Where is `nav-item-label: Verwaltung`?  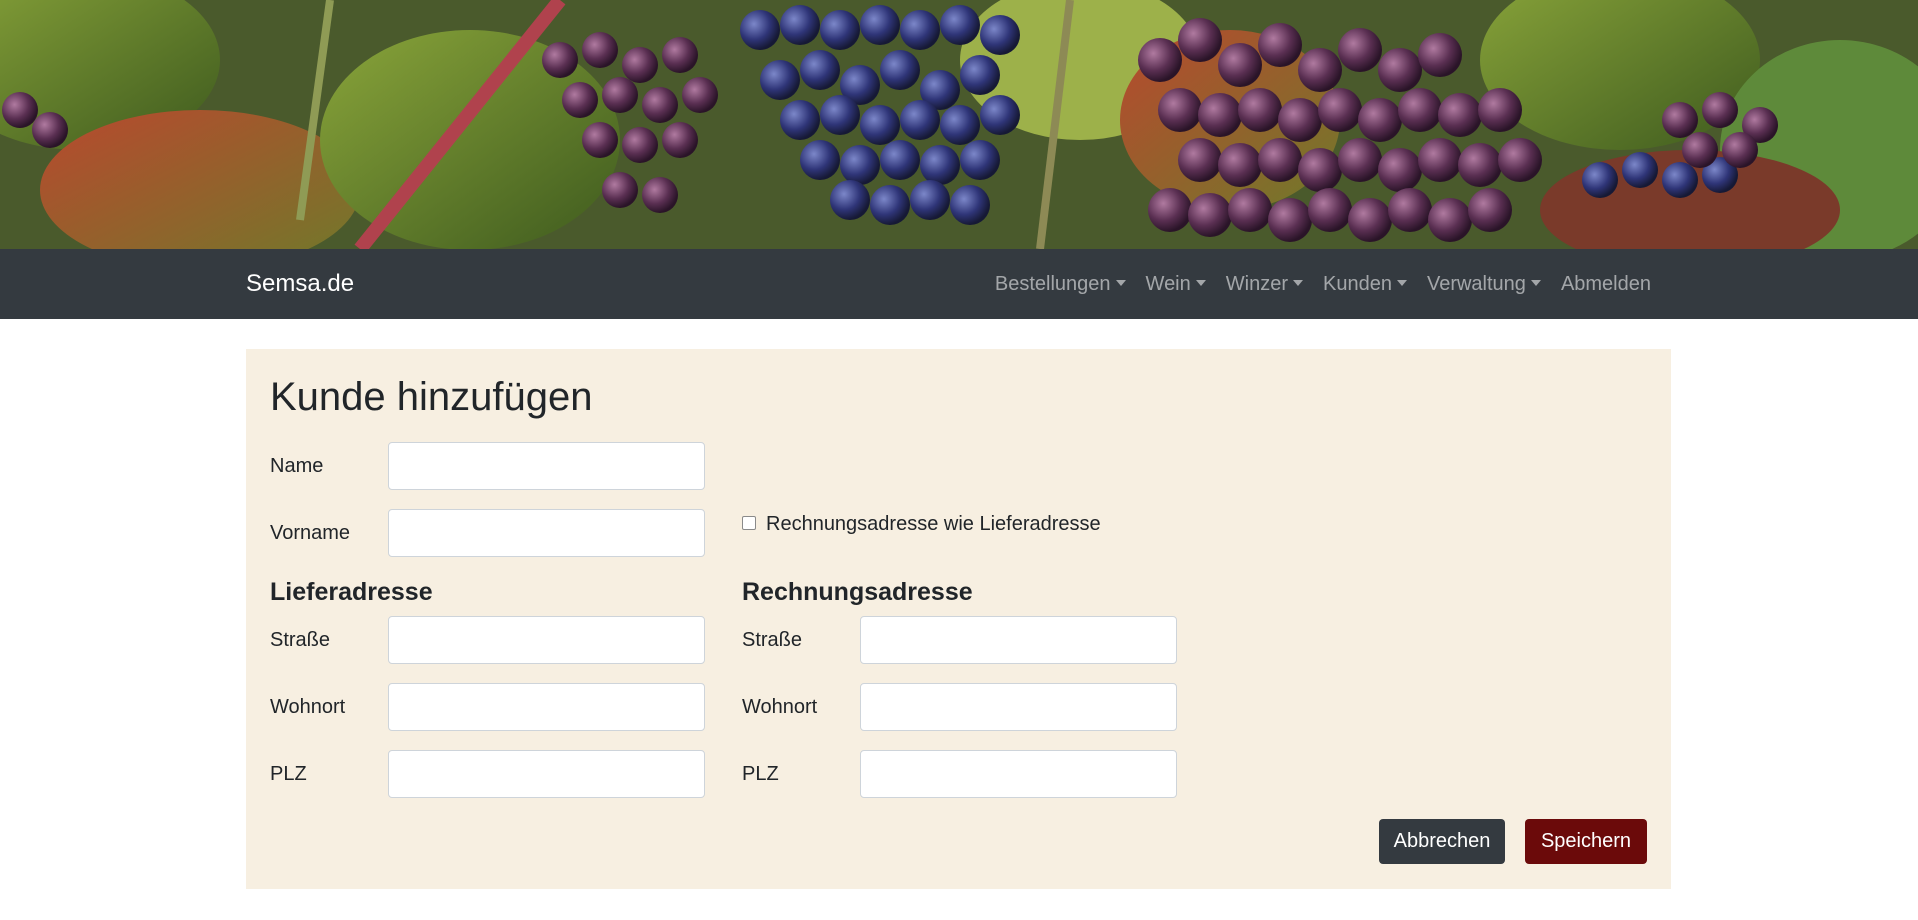 nav-item-label: Verwaltung is located at coordinates (1476, 283).